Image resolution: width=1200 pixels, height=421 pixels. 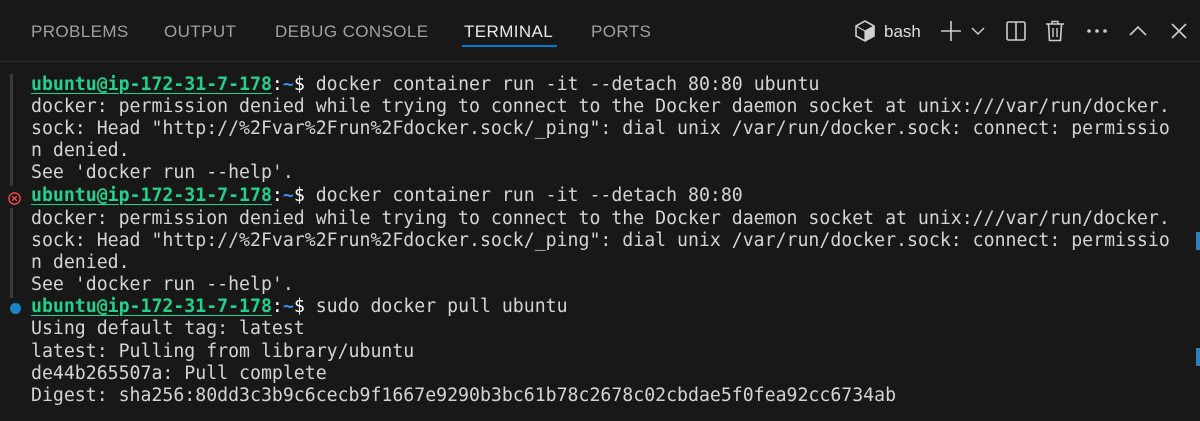 I want to click on command-running-decoration-icon, so click(x=15, y=308).